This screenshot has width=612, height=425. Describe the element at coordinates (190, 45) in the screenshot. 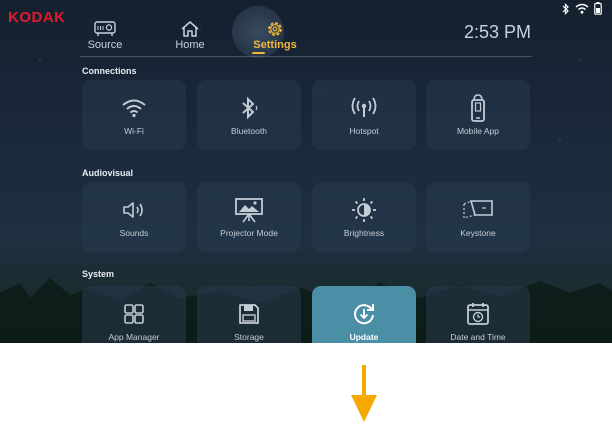

I see `nav-label-home: Home` at that location.